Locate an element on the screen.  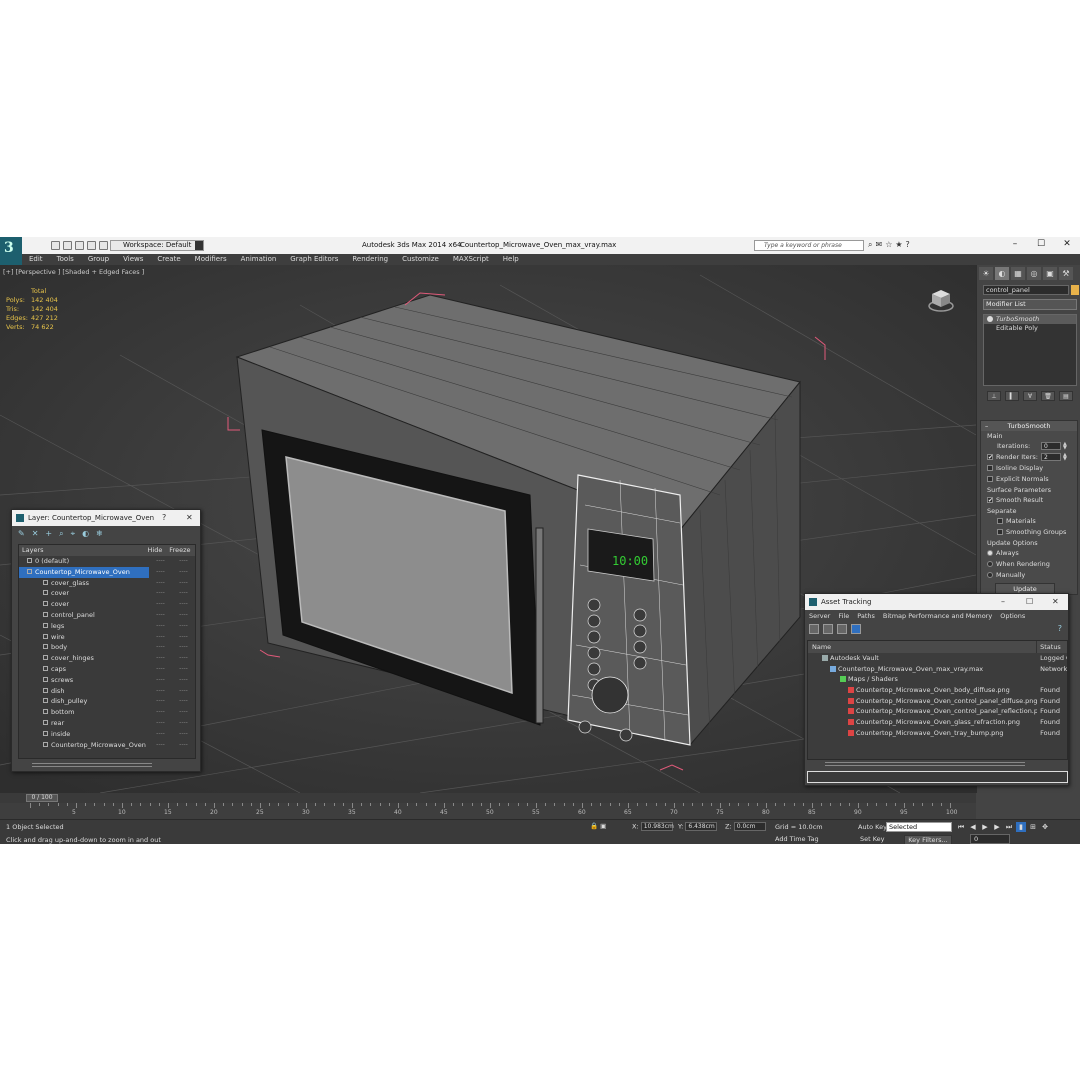
menu-options: Options is located at coordinates (1012, 616).